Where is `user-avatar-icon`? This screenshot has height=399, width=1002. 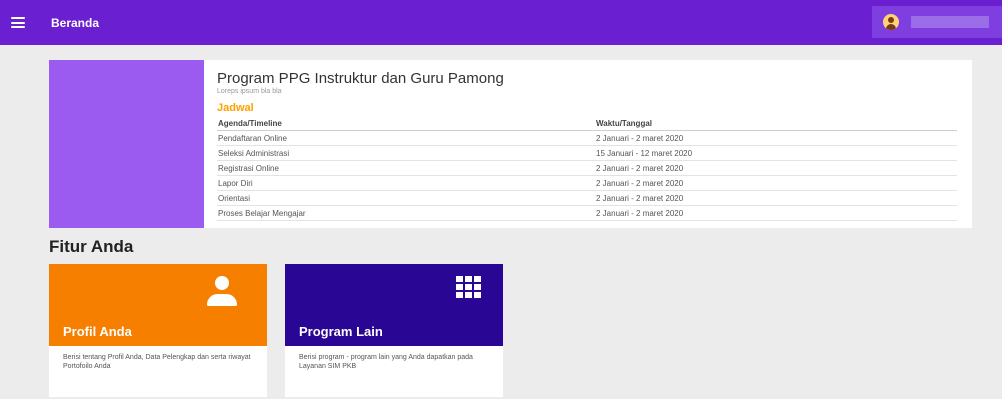
user-avatar-icon is located at coordinates (891, 22).